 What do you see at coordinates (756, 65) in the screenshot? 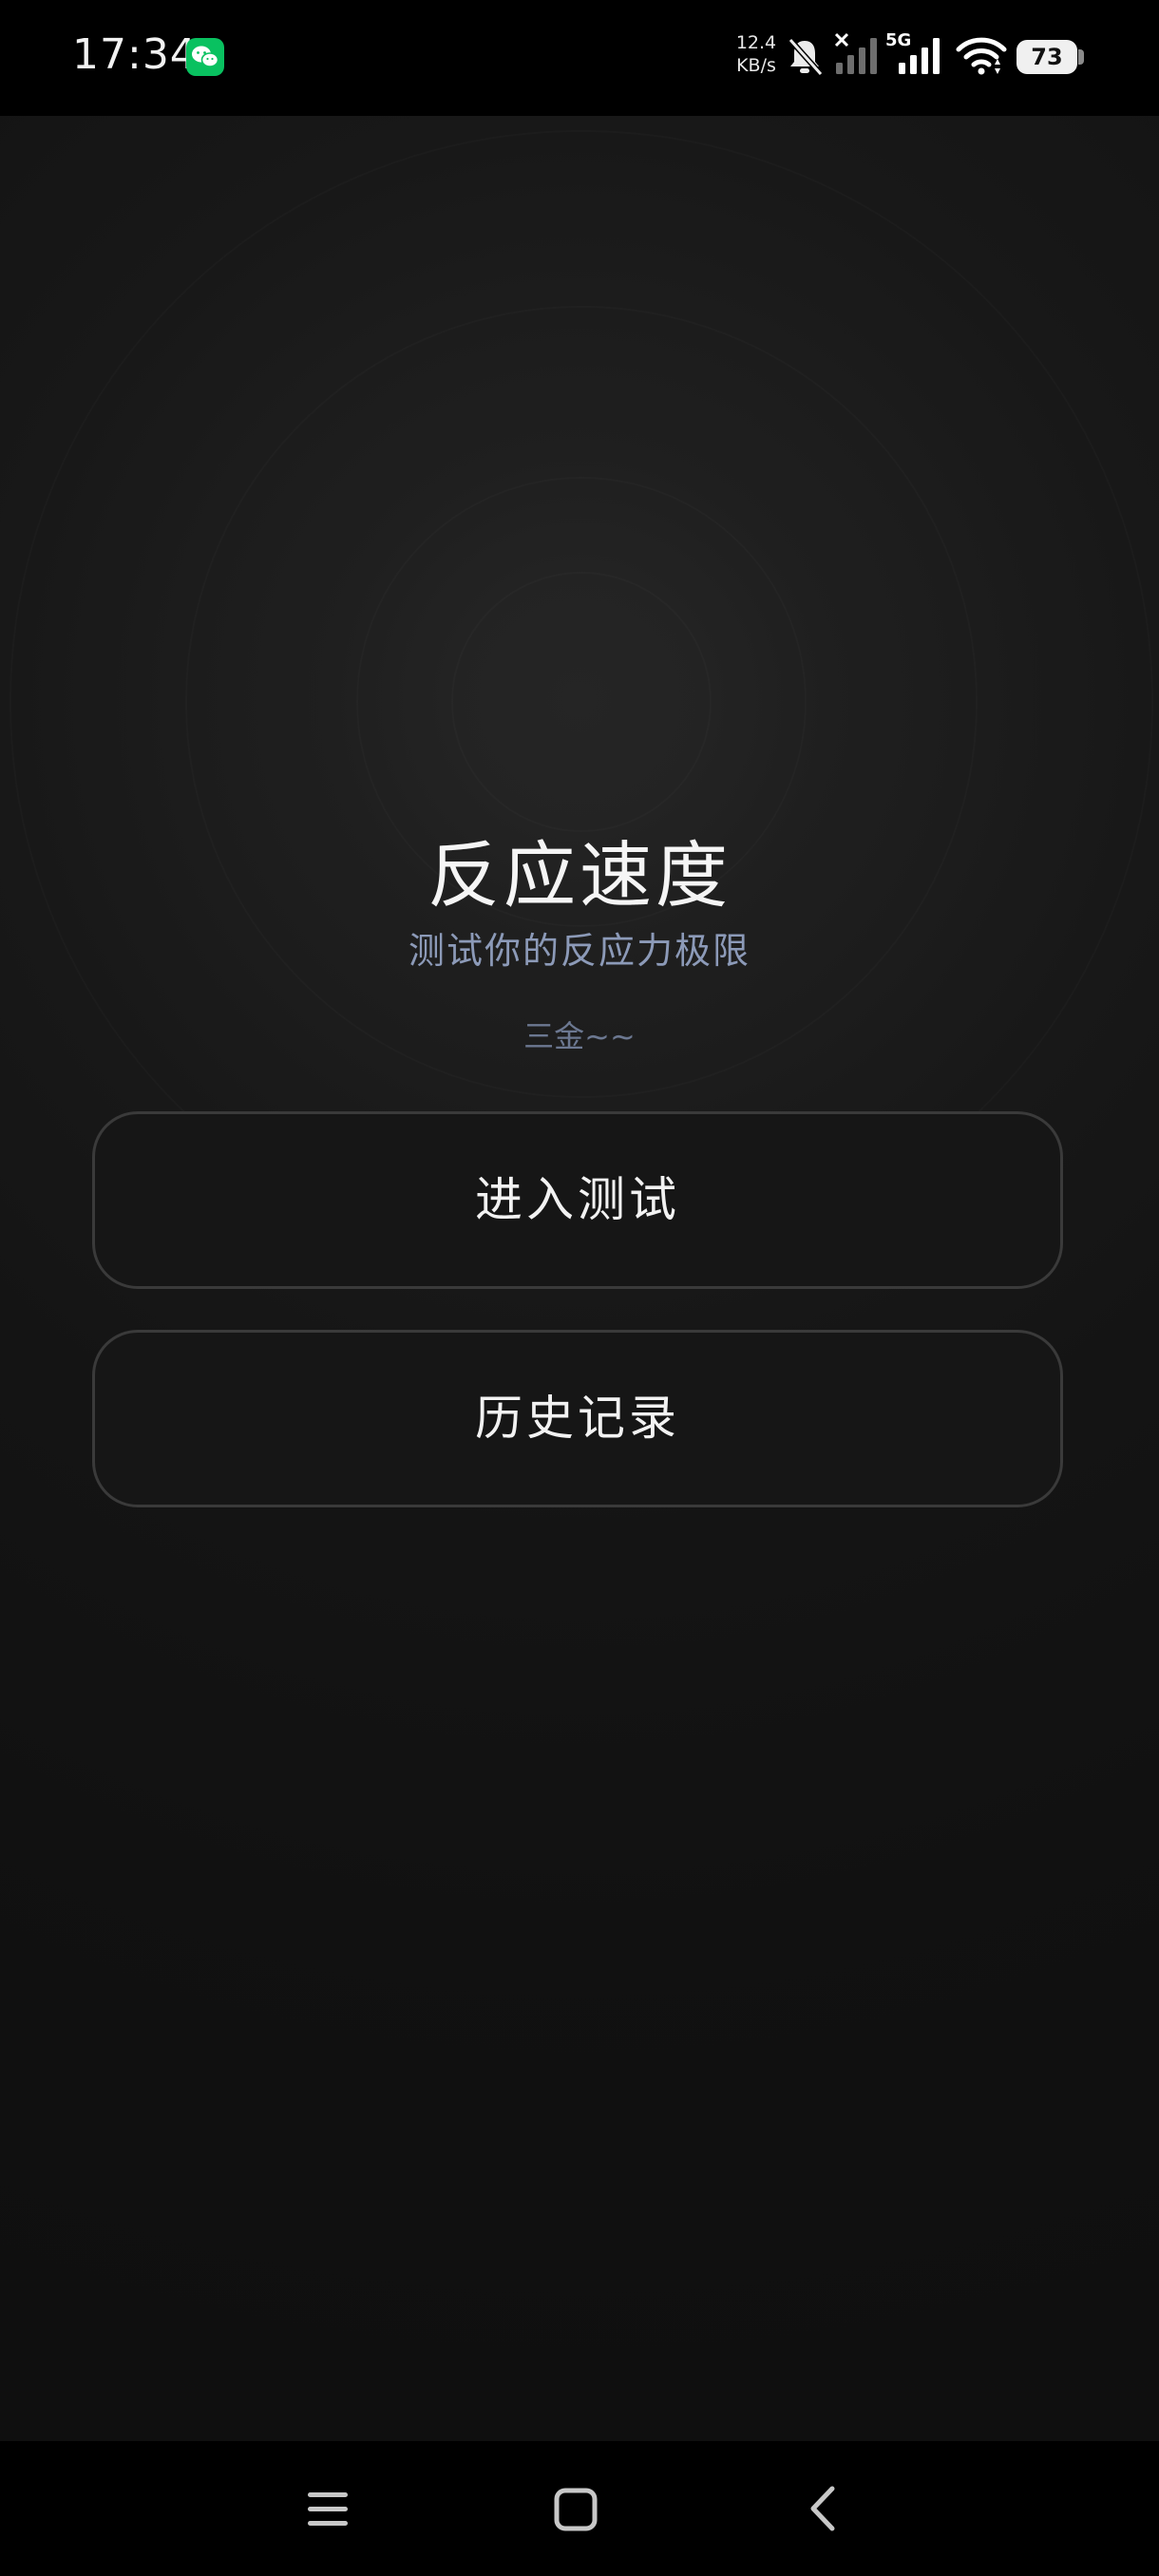
I see `network-speed-unit: KB/s` at bounding box center [756, 65].